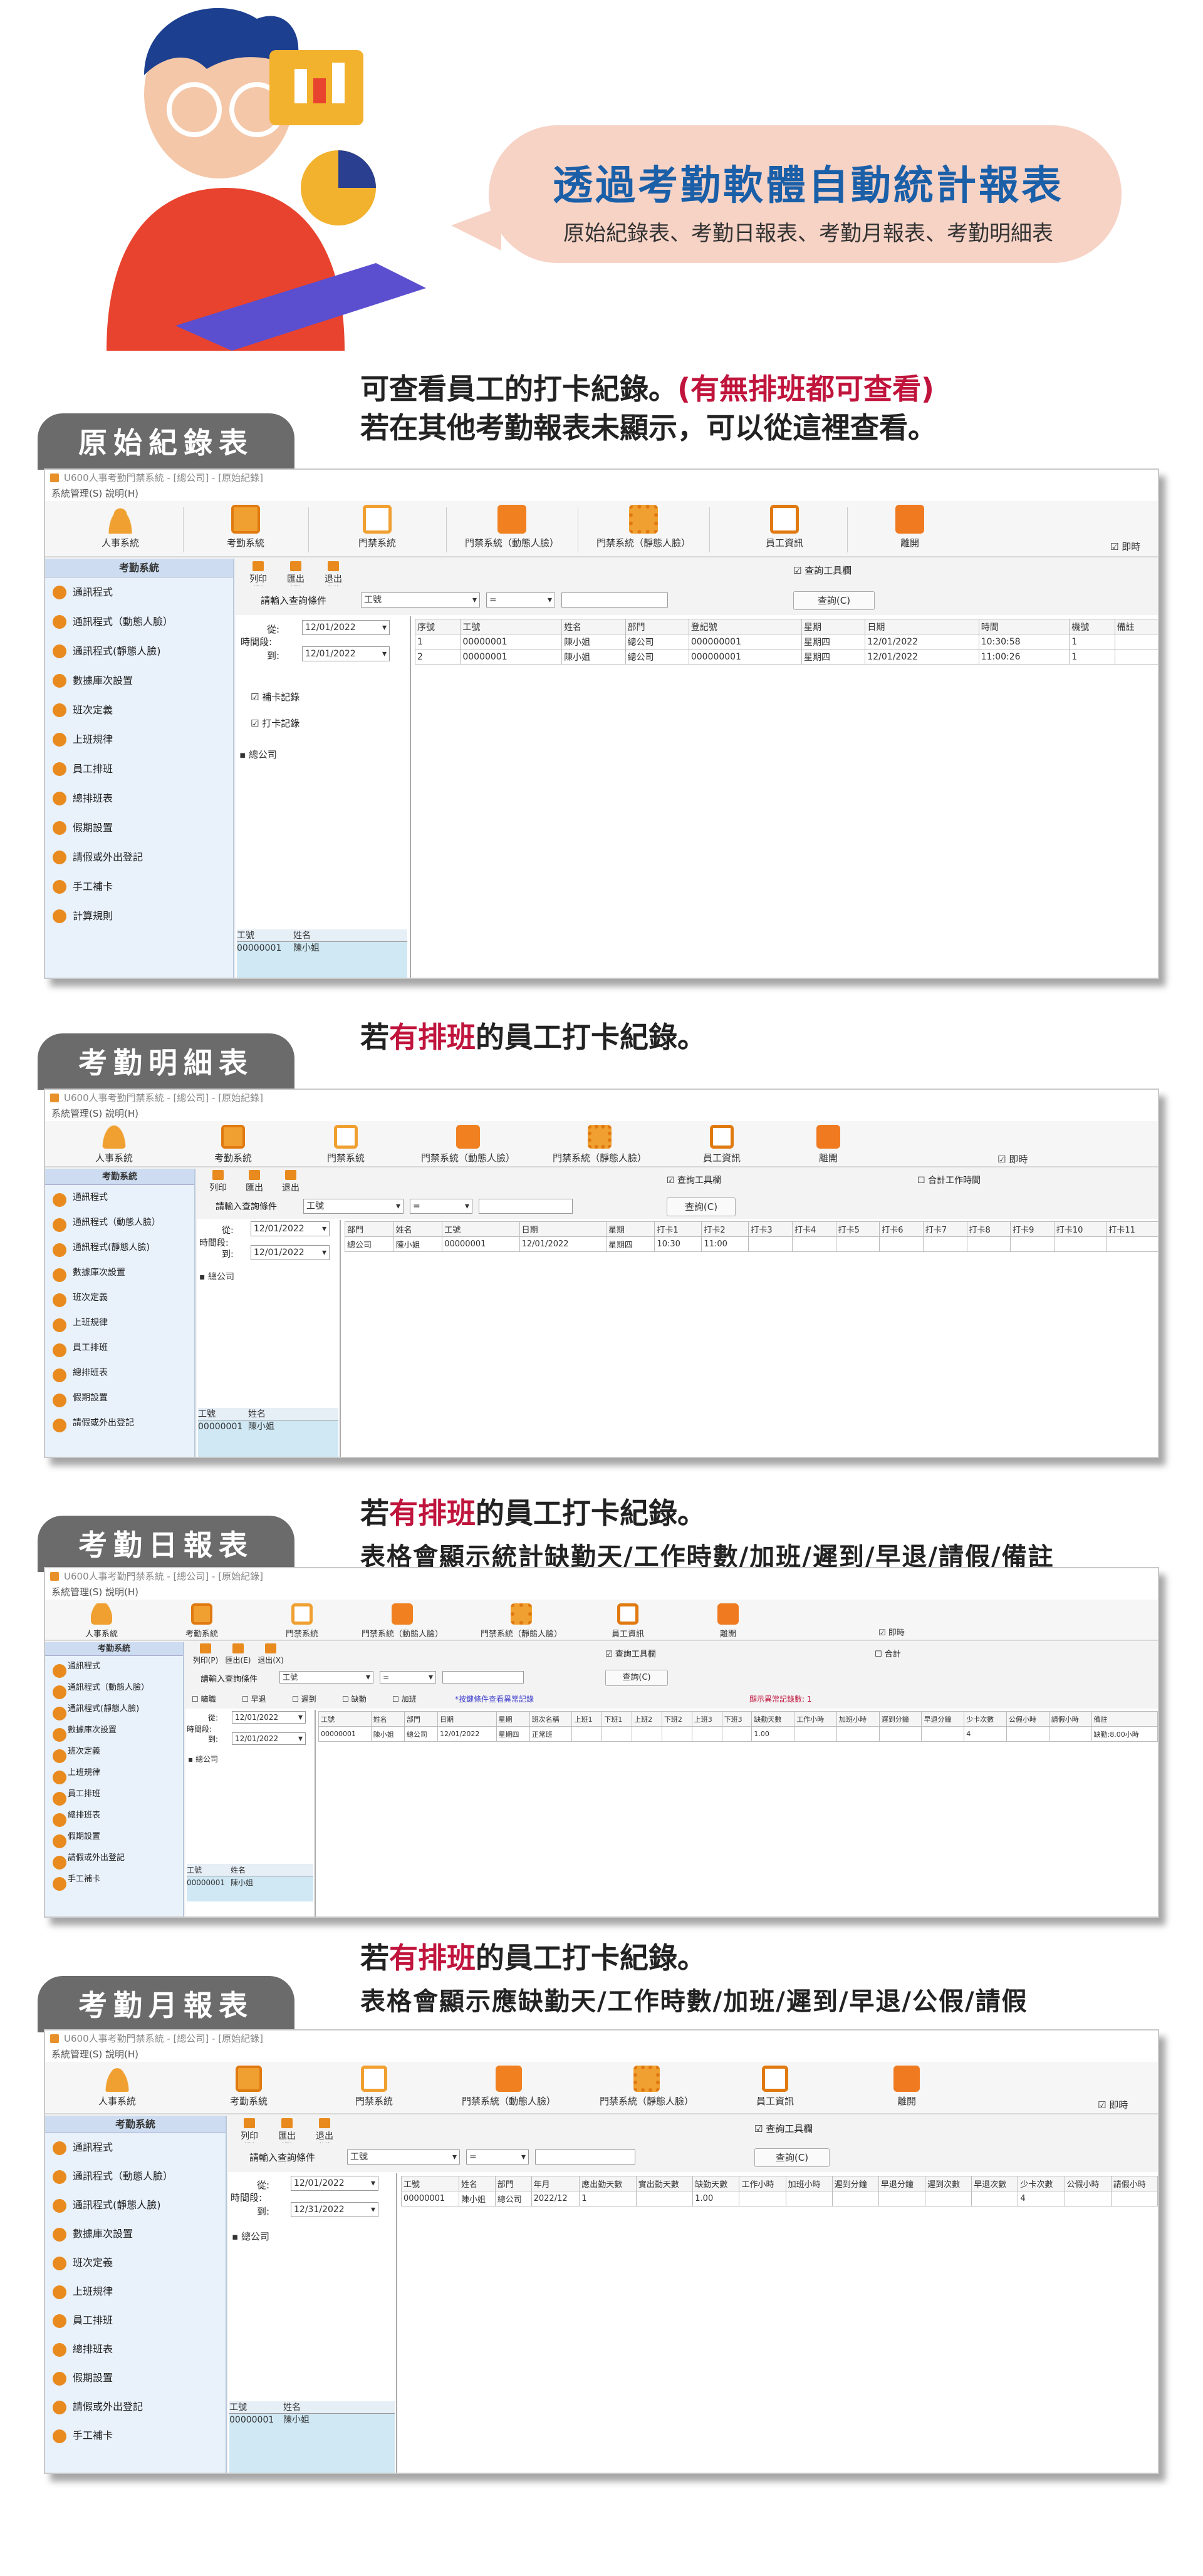 Image resolution: width=1203 pixels, height=2576 pixels. Describe the element at coordinates (949, 1180) in the screenshot. I see `merge-worktime-checkbox: ☐ 合計工作時間` at that location.